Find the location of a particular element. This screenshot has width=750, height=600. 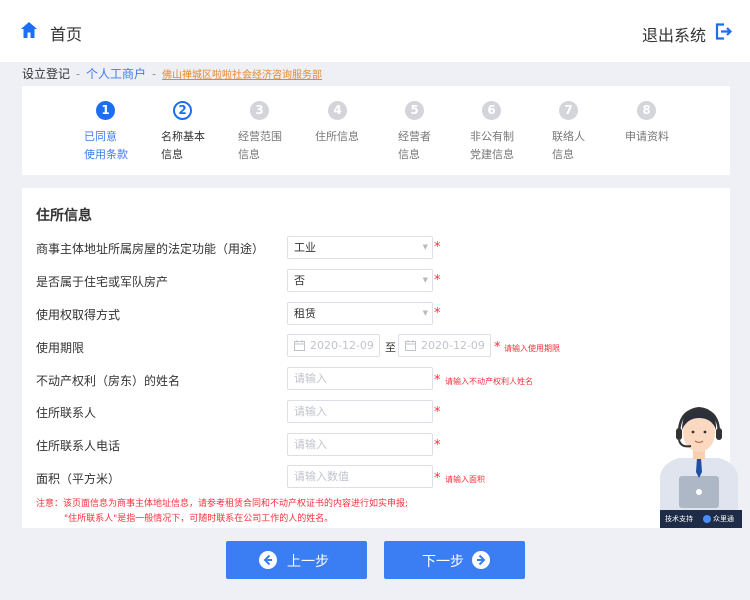

period-end-date: 2020-12-09 is located at coordinates (444, 345).